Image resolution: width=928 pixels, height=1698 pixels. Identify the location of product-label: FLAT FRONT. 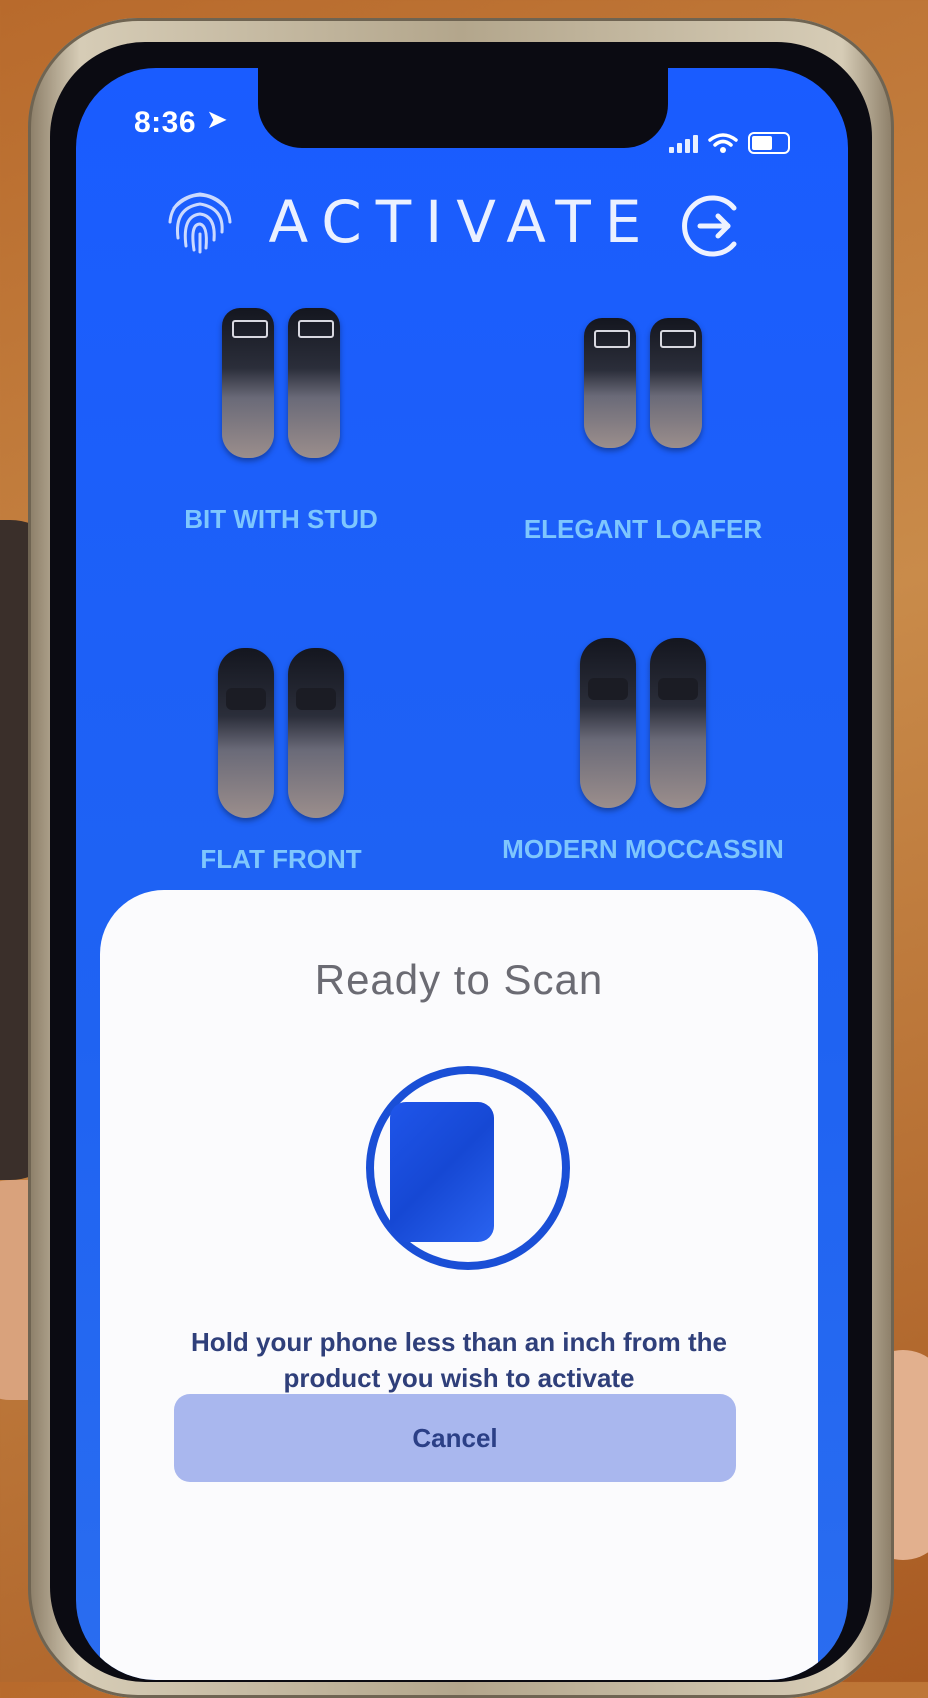
(281, 859).